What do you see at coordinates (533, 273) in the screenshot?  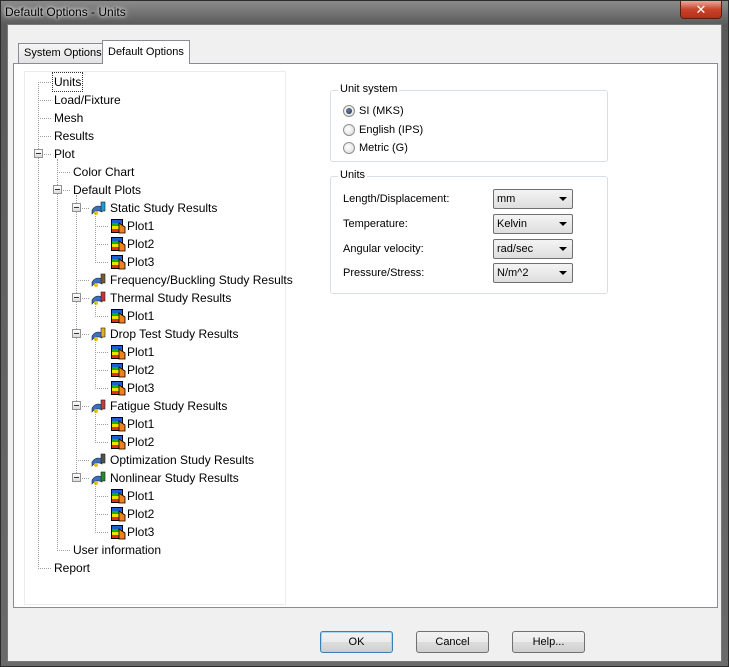 I see `pressure-select: N/m^2` at bounding box center [533, 273].